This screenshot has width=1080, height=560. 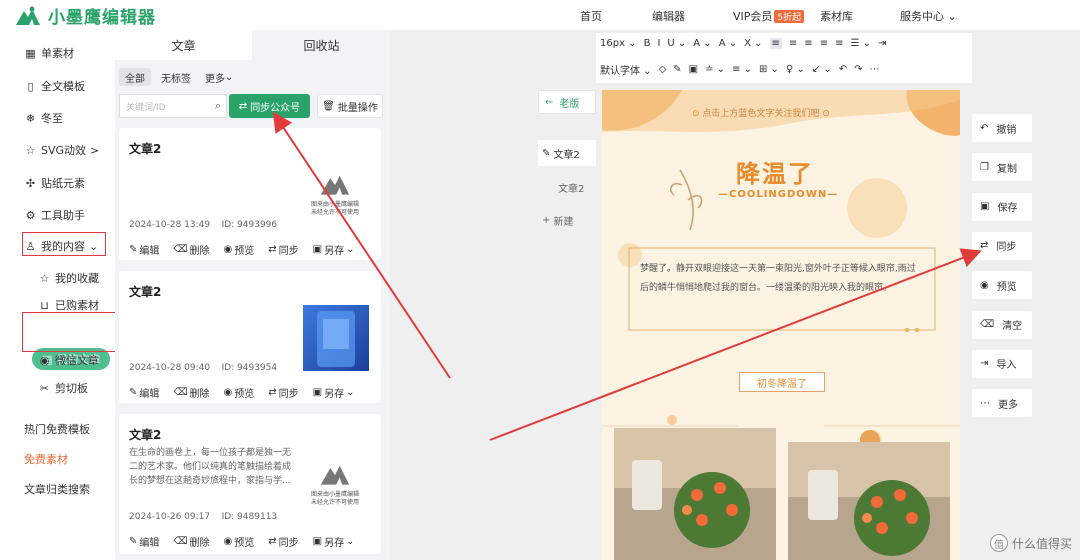 I want to click on sidebar-item-tools: ⚙ 工具助手, so click(x=54, y=215).